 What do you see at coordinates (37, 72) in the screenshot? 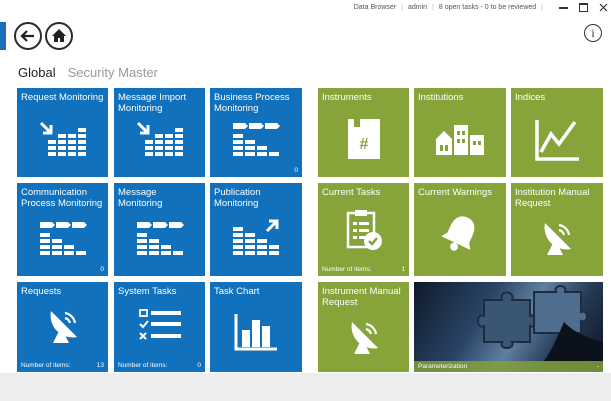
I see `tab-global: Global` at bounding box center [37, 72].